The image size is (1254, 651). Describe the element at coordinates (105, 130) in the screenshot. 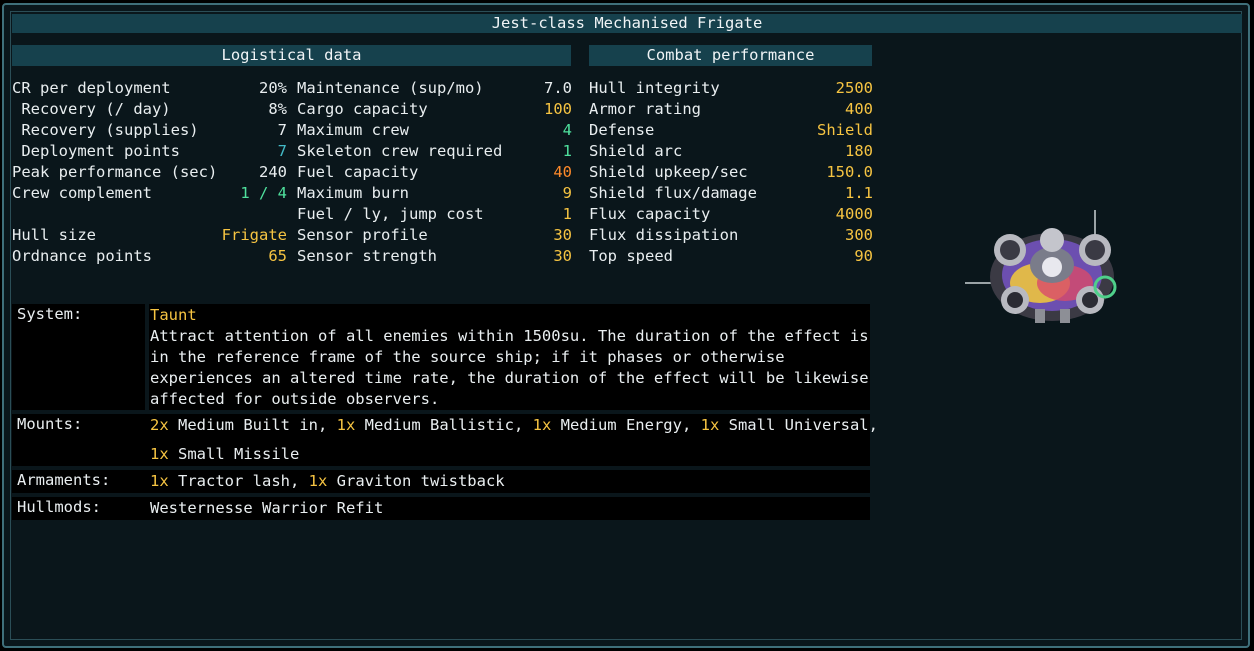

I see `stat-label: Recovery (supplies)` at that location.